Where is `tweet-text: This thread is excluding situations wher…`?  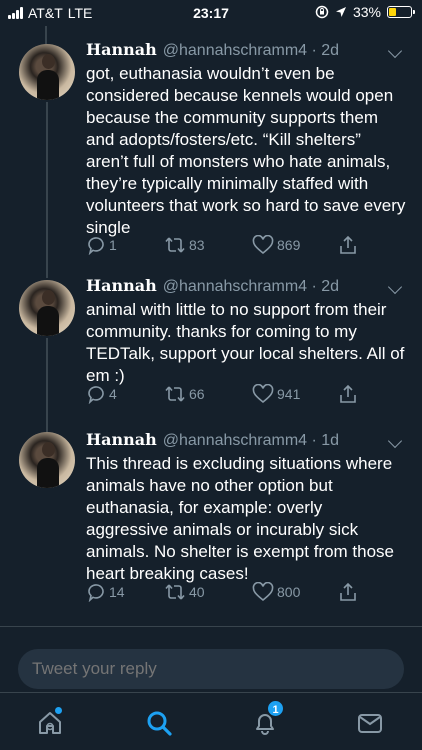
tweet-text: This thread is excluding situations wher… is located at coordinates (240, 518).